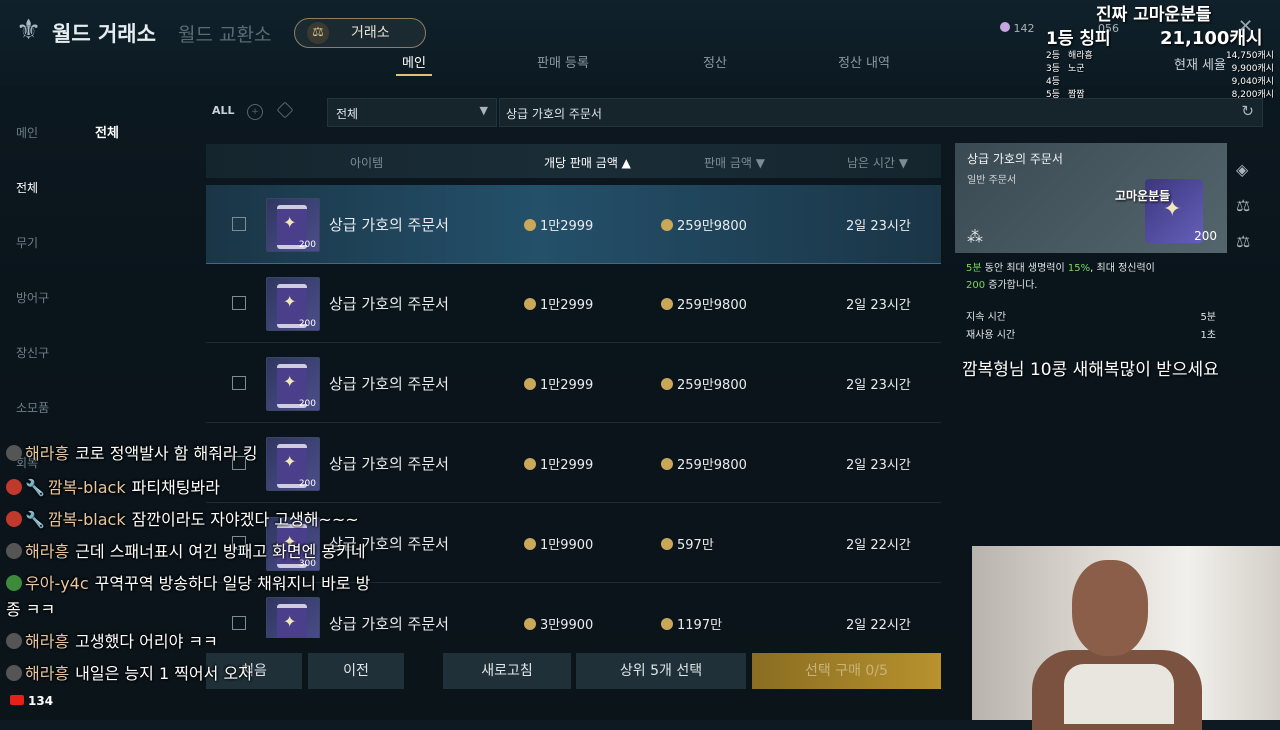 The width and height of the screenshot is (1280, 730). Describe the element at coordinates (27, 187) in the screenshot. I see `sidebar-item-all: 전체` at that location.